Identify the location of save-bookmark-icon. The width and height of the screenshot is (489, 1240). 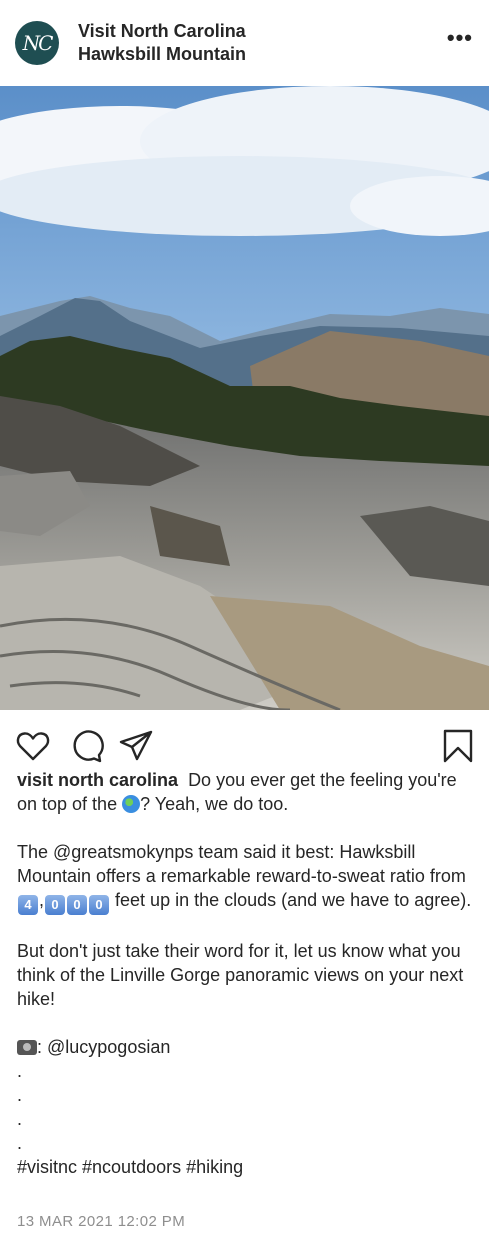
(458, 746).